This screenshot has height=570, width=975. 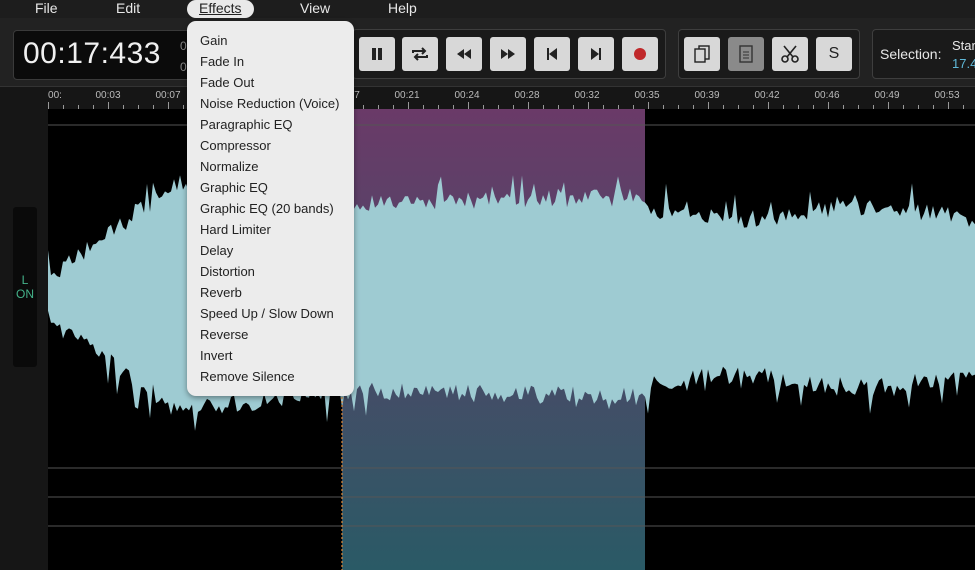 I want to click on menu-bar: File Edit Effects View Help, so click(x=487, y=9).